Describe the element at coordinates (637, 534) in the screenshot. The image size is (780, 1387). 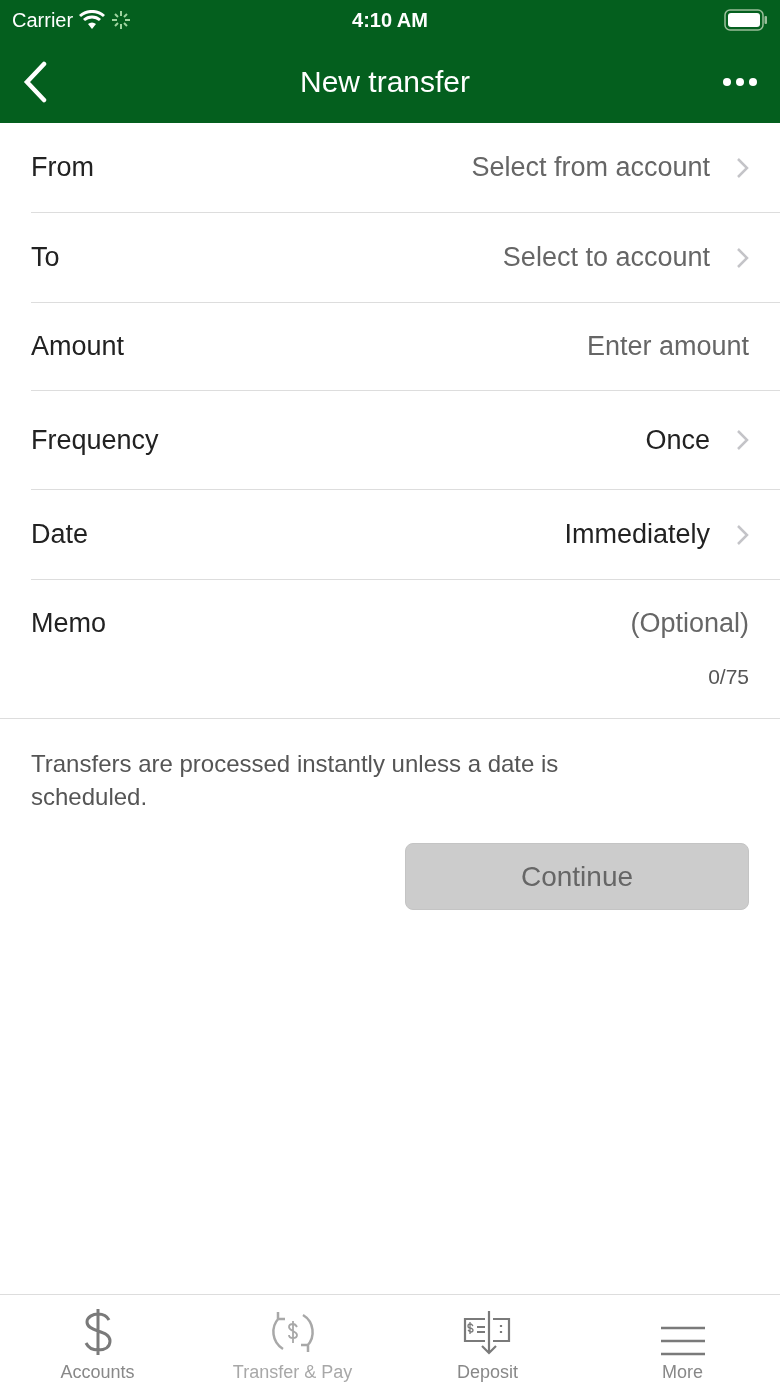
I see `field-value: Immediately` at that location.